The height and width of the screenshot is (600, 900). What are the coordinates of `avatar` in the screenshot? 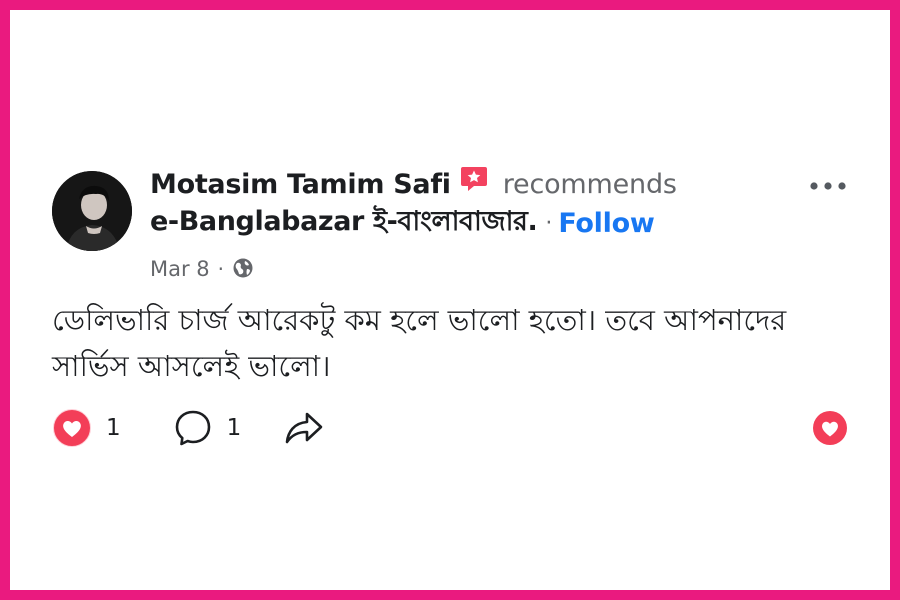 It's located at (92, 211).